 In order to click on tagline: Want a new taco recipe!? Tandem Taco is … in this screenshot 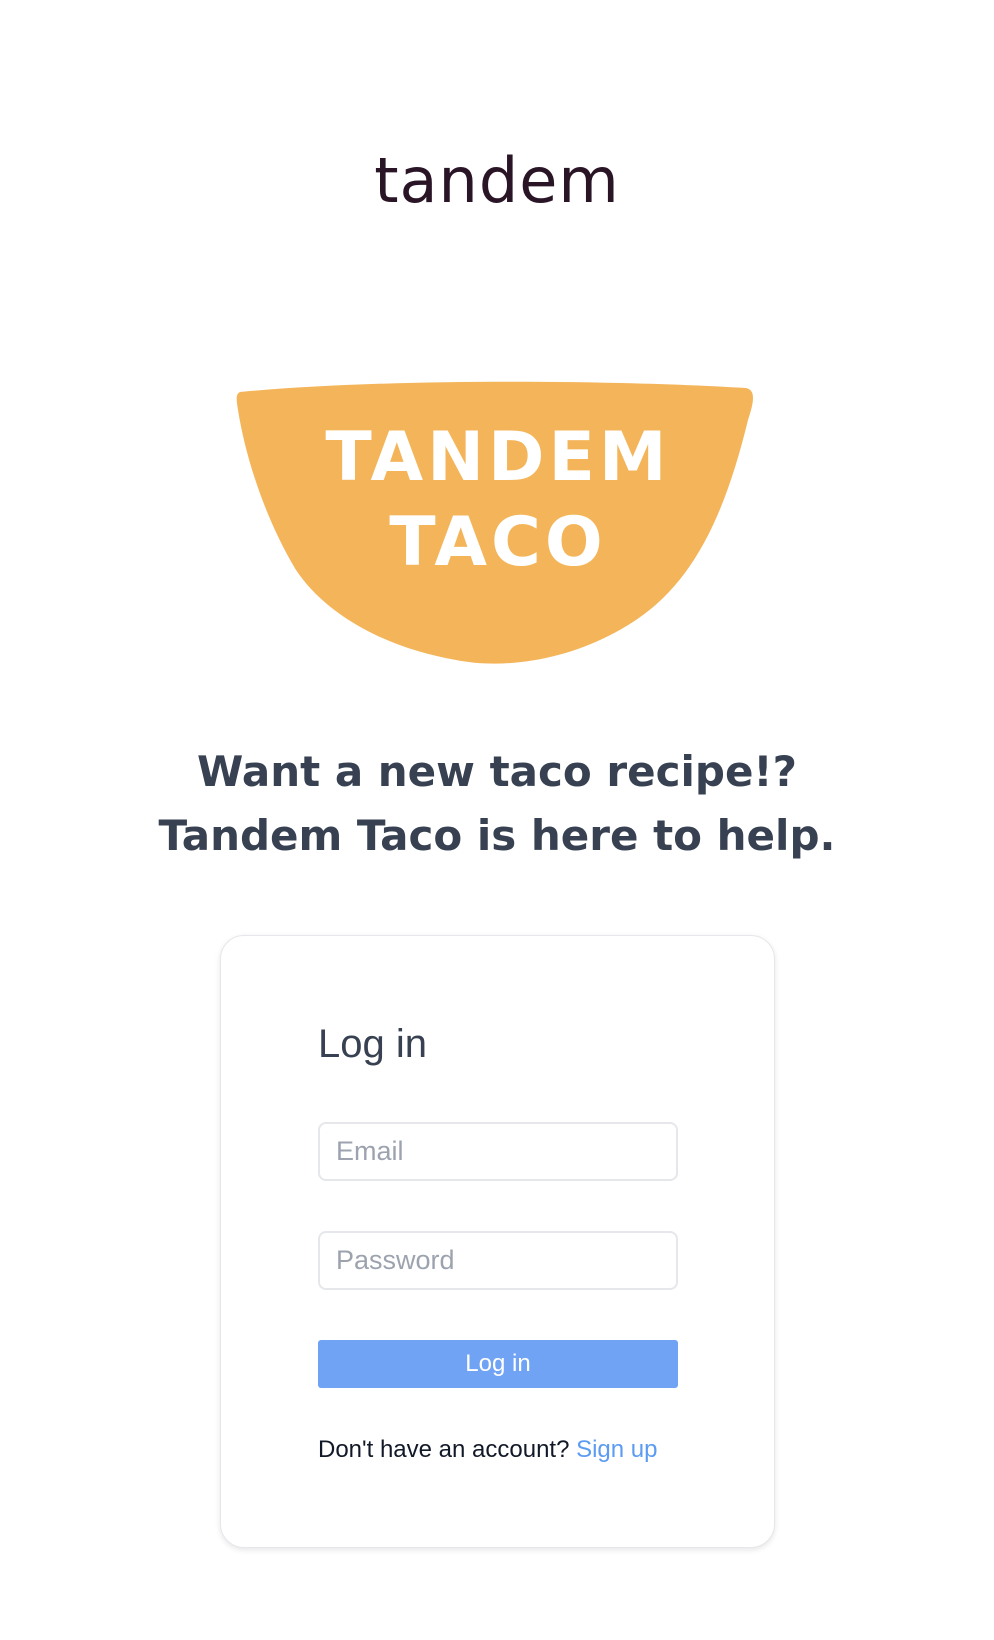, I will do `click(497, 804)`.